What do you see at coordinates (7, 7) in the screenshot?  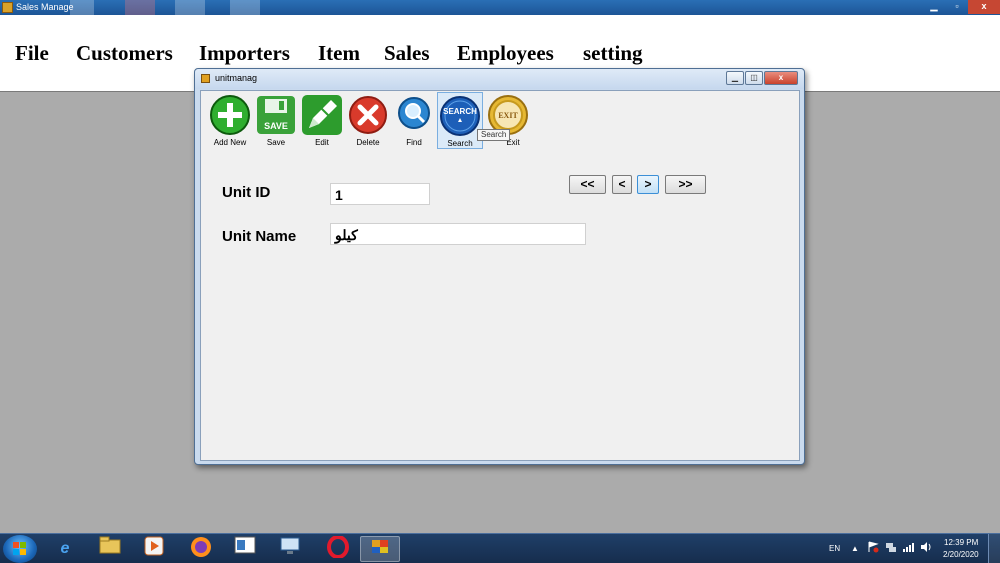 I see `app-icon` at bounding box center [7, 7].